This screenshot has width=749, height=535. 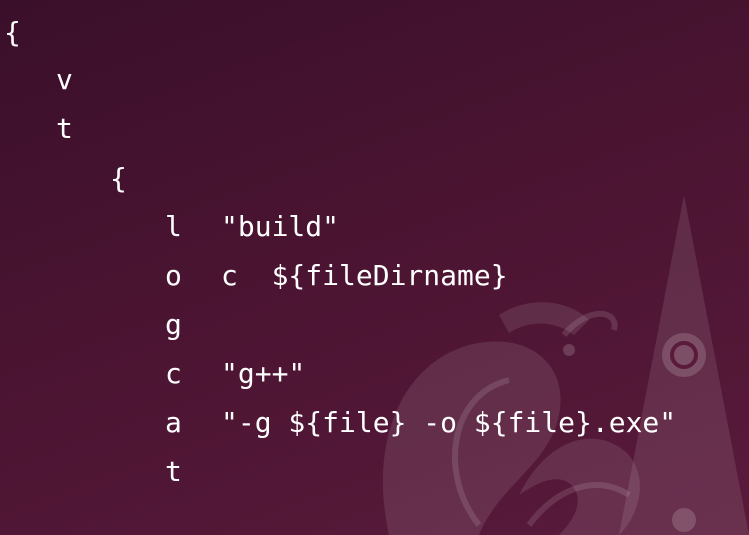 I want to click on entry-value: c ${fileDirname}, so click(x=364, y=275).